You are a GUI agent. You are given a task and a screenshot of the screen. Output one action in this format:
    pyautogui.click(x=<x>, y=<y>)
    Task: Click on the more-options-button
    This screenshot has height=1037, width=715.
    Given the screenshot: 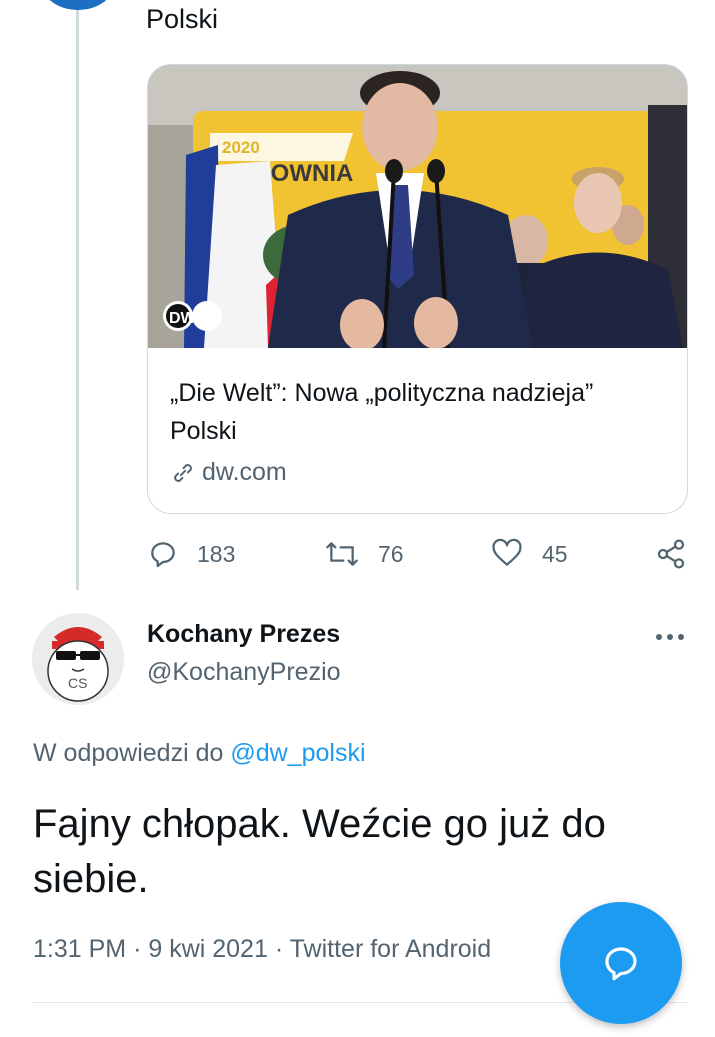 What is the action you would take?
    pyautogui.click(x=670, y=637)
    